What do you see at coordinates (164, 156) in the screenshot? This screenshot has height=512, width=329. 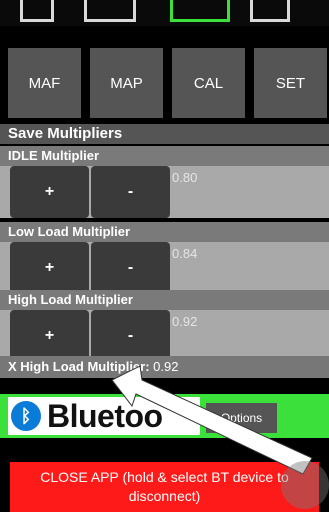 I see `idle-multiplier-label: IDLE Multiplier` at bounding box center [164, 156].